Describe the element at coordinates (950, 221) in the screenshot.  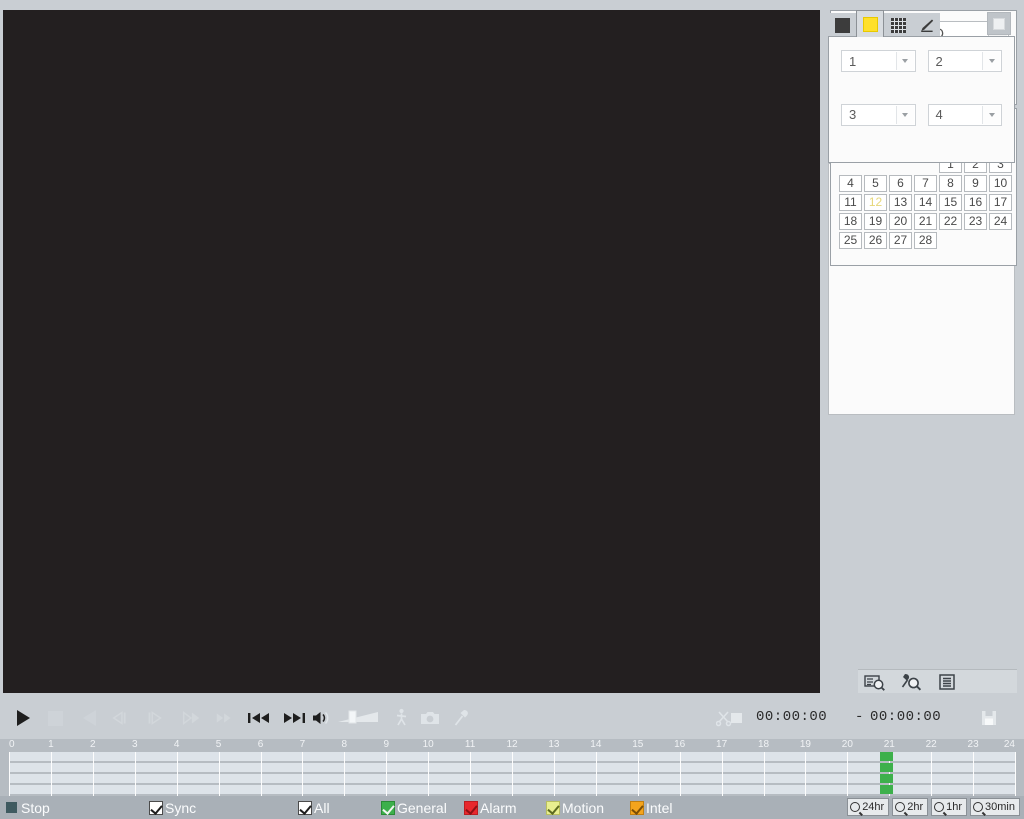
I see `calendar-day-22: 22` at that location.